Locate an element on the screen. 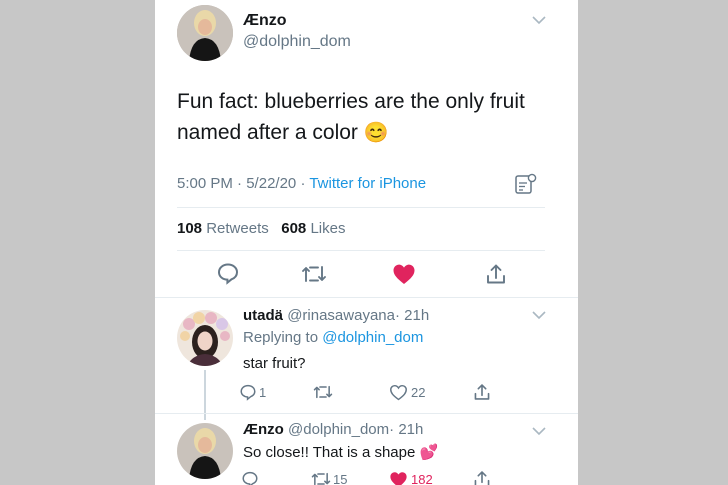  likes-count: 608 is located at coordinates (294, 228).